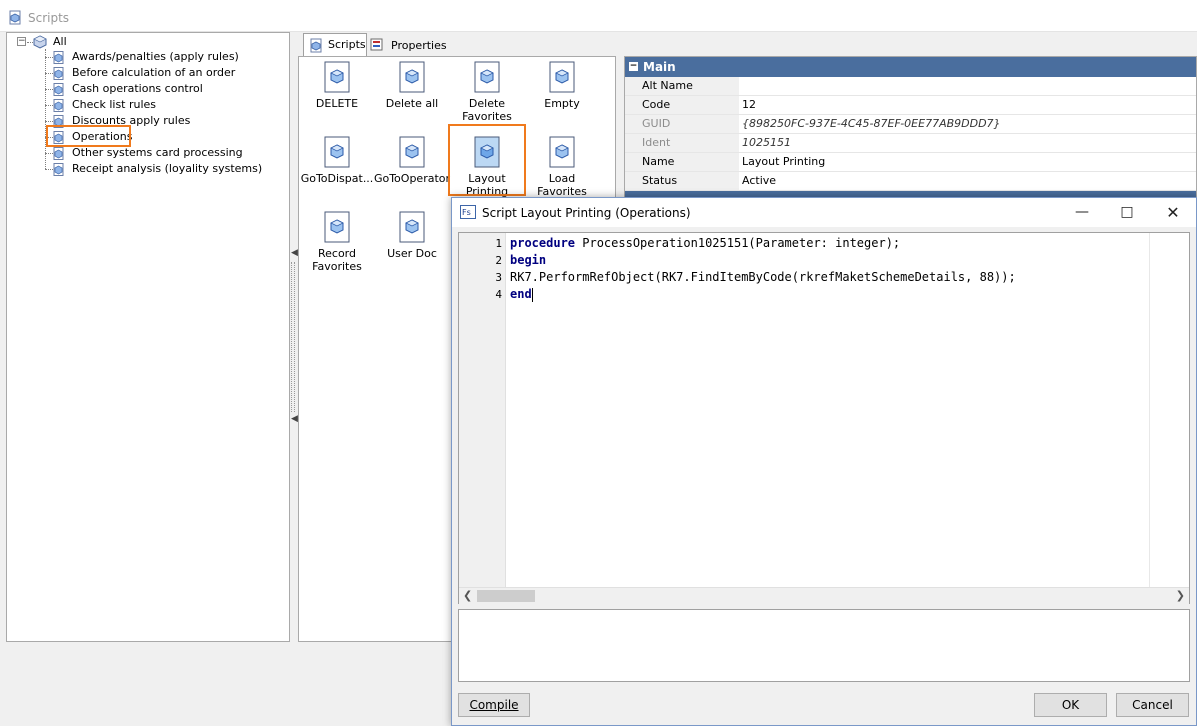 Image resolution: width=1197 pixels, height=726 pixels. I want to click on script-label: GoToOperator, so click(412, 178).